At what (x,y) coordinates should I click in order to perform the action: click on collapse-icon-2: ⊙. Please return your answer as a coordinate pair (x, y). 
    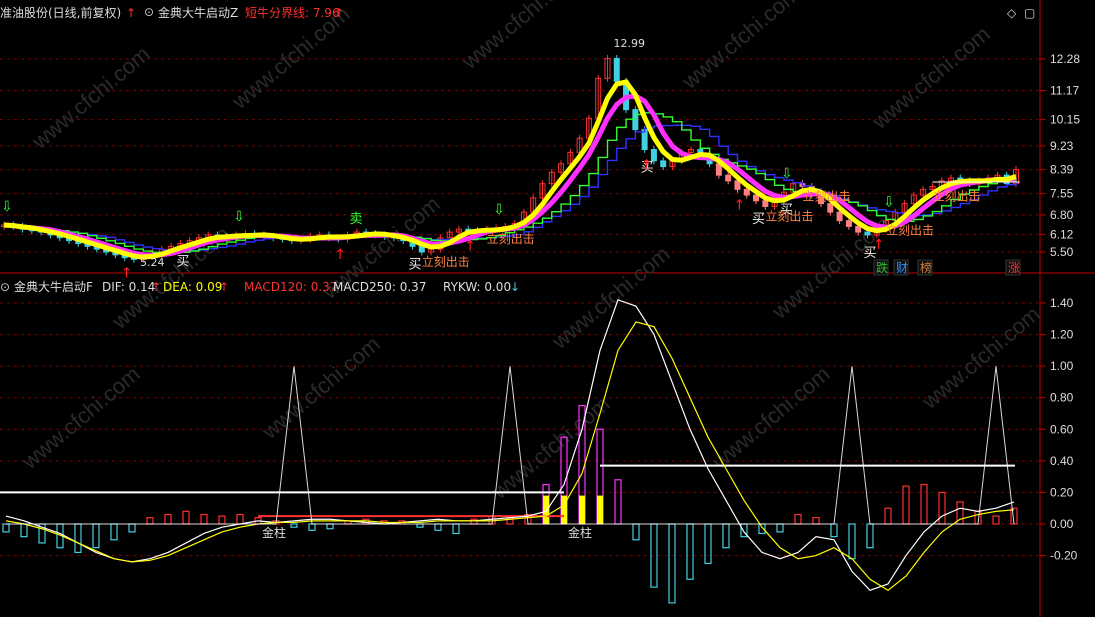
    Looking at the image, I should click on (5, 287).